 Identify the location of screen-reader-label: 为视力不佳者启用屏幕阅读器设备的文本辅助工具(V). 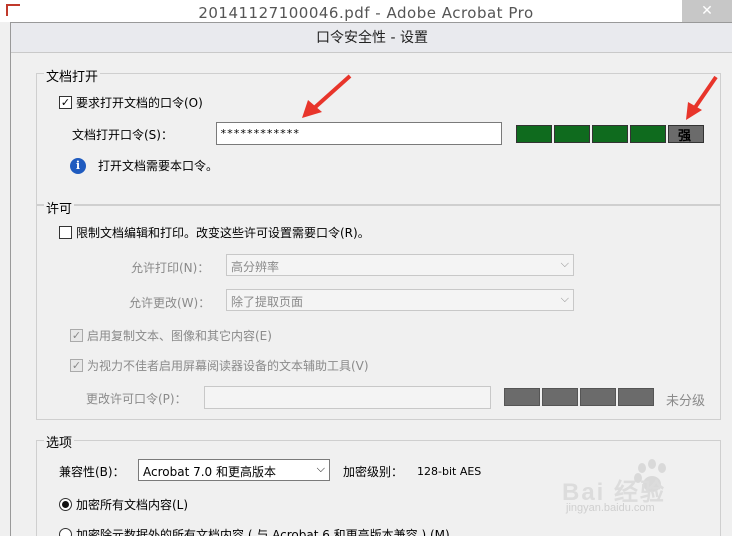
(228, 366).